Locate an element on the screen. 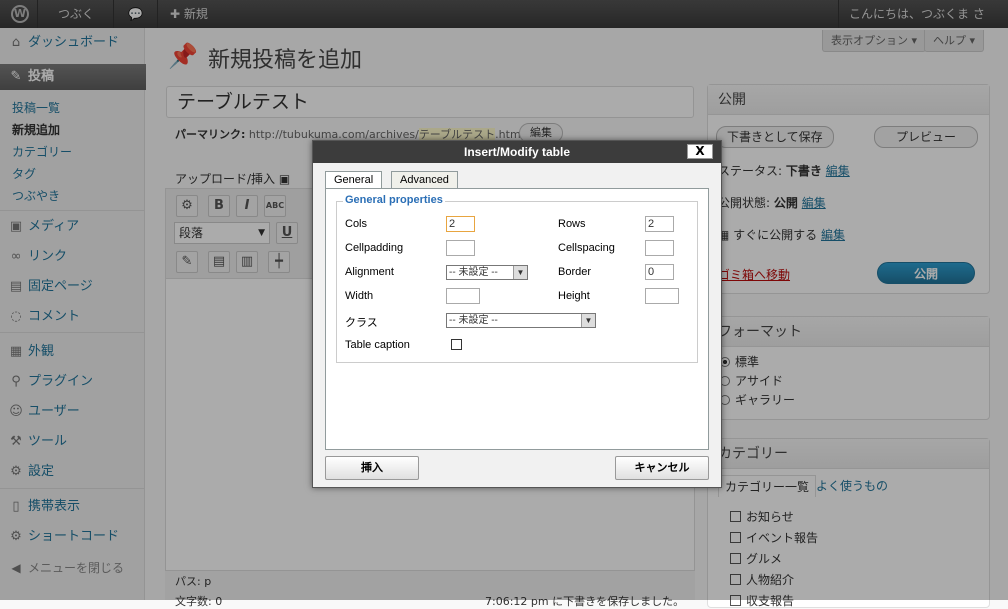 The height and width of the screenshot is (609, 1008). border-label: Border is located at coordinates (575, 272).